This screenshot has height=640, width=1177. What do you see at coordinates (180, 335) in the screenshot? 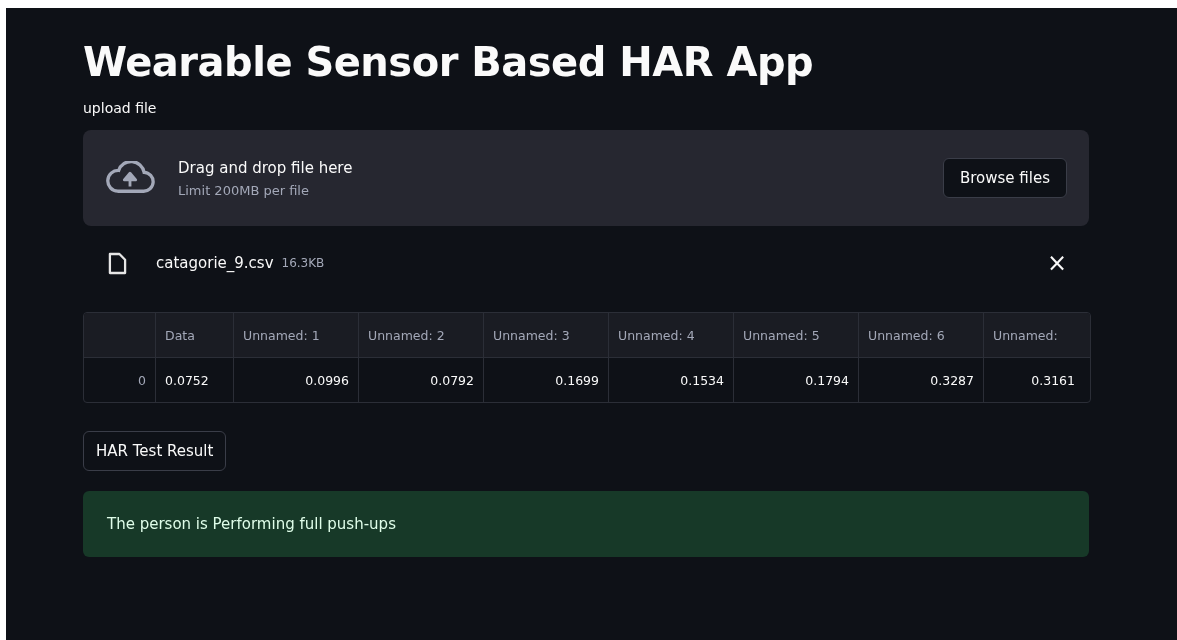
I see `column-header: Data` at bounding box center [180, 335].